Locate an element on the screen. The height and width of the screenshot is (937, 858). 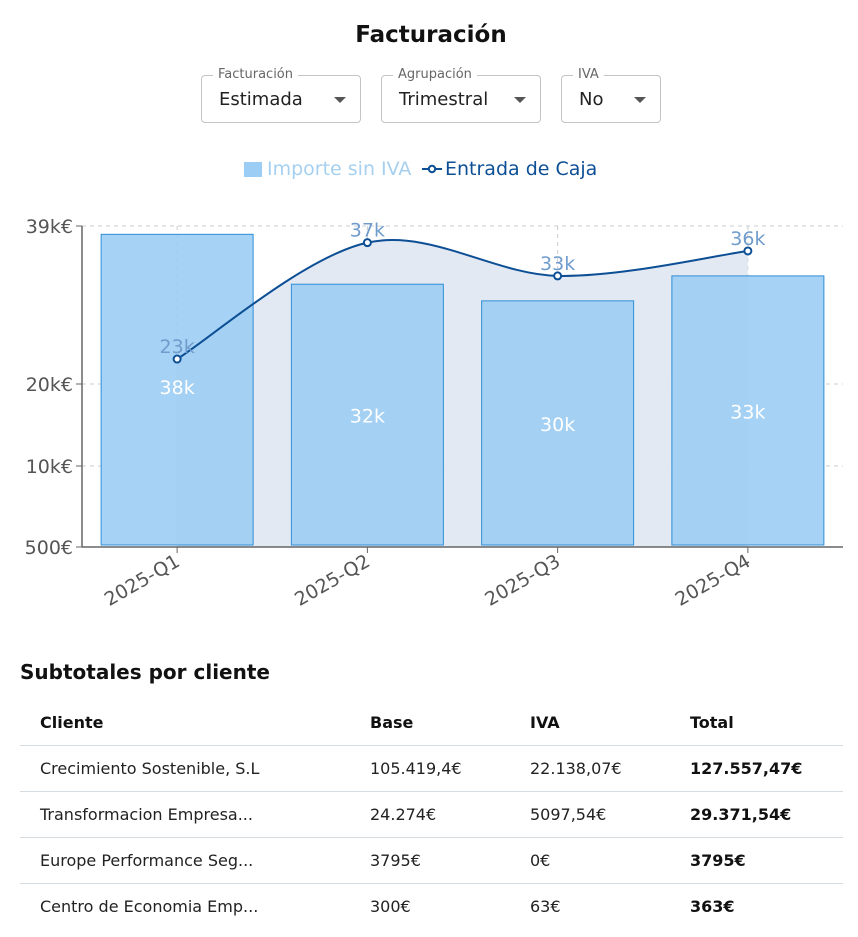
bar-swatch-icon is located at coordinates (253, 169).